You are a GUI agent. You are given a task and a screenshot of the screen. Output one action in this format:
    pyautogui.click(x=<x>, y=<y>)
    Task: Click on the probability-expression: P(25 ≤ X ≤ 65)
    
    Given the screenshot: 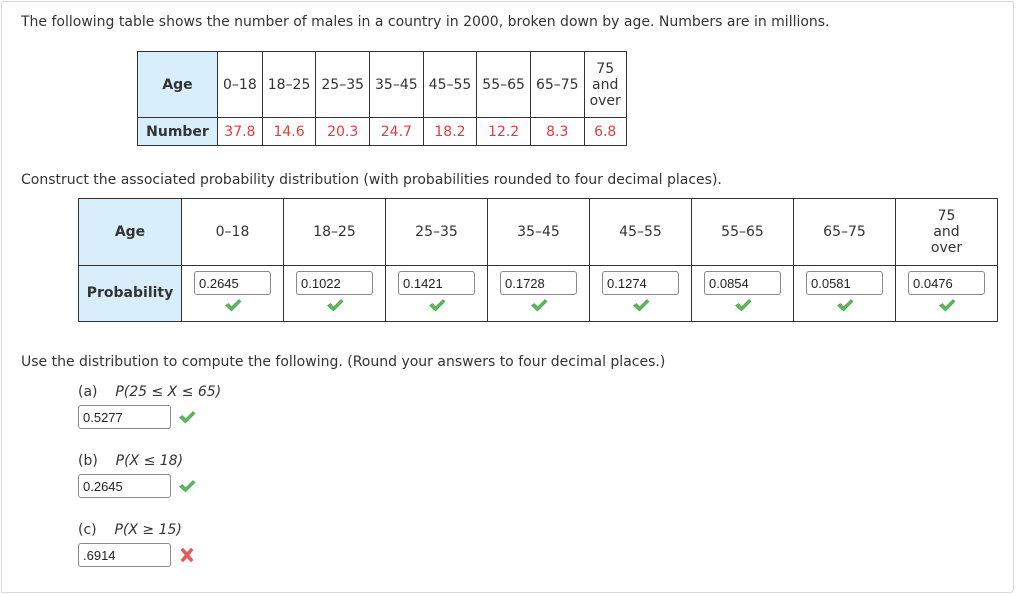 What is the action you would take?
    pyautogui.click(x=168, y=392)
    